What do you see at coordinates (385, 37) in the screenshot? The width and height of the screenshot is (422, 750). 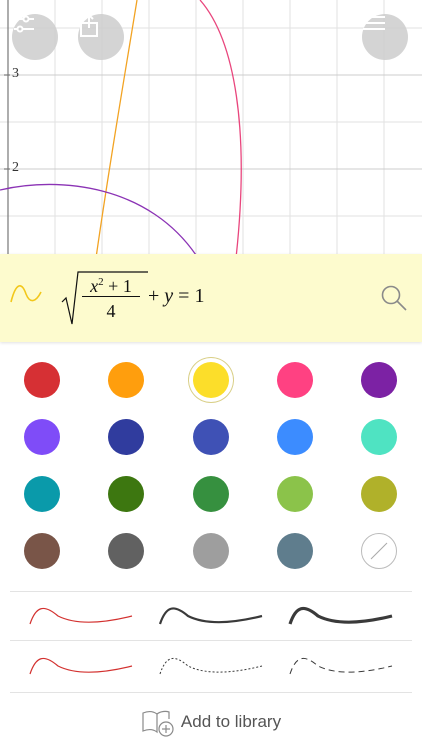 I see `menu-button` at bounding box center [385, 37].